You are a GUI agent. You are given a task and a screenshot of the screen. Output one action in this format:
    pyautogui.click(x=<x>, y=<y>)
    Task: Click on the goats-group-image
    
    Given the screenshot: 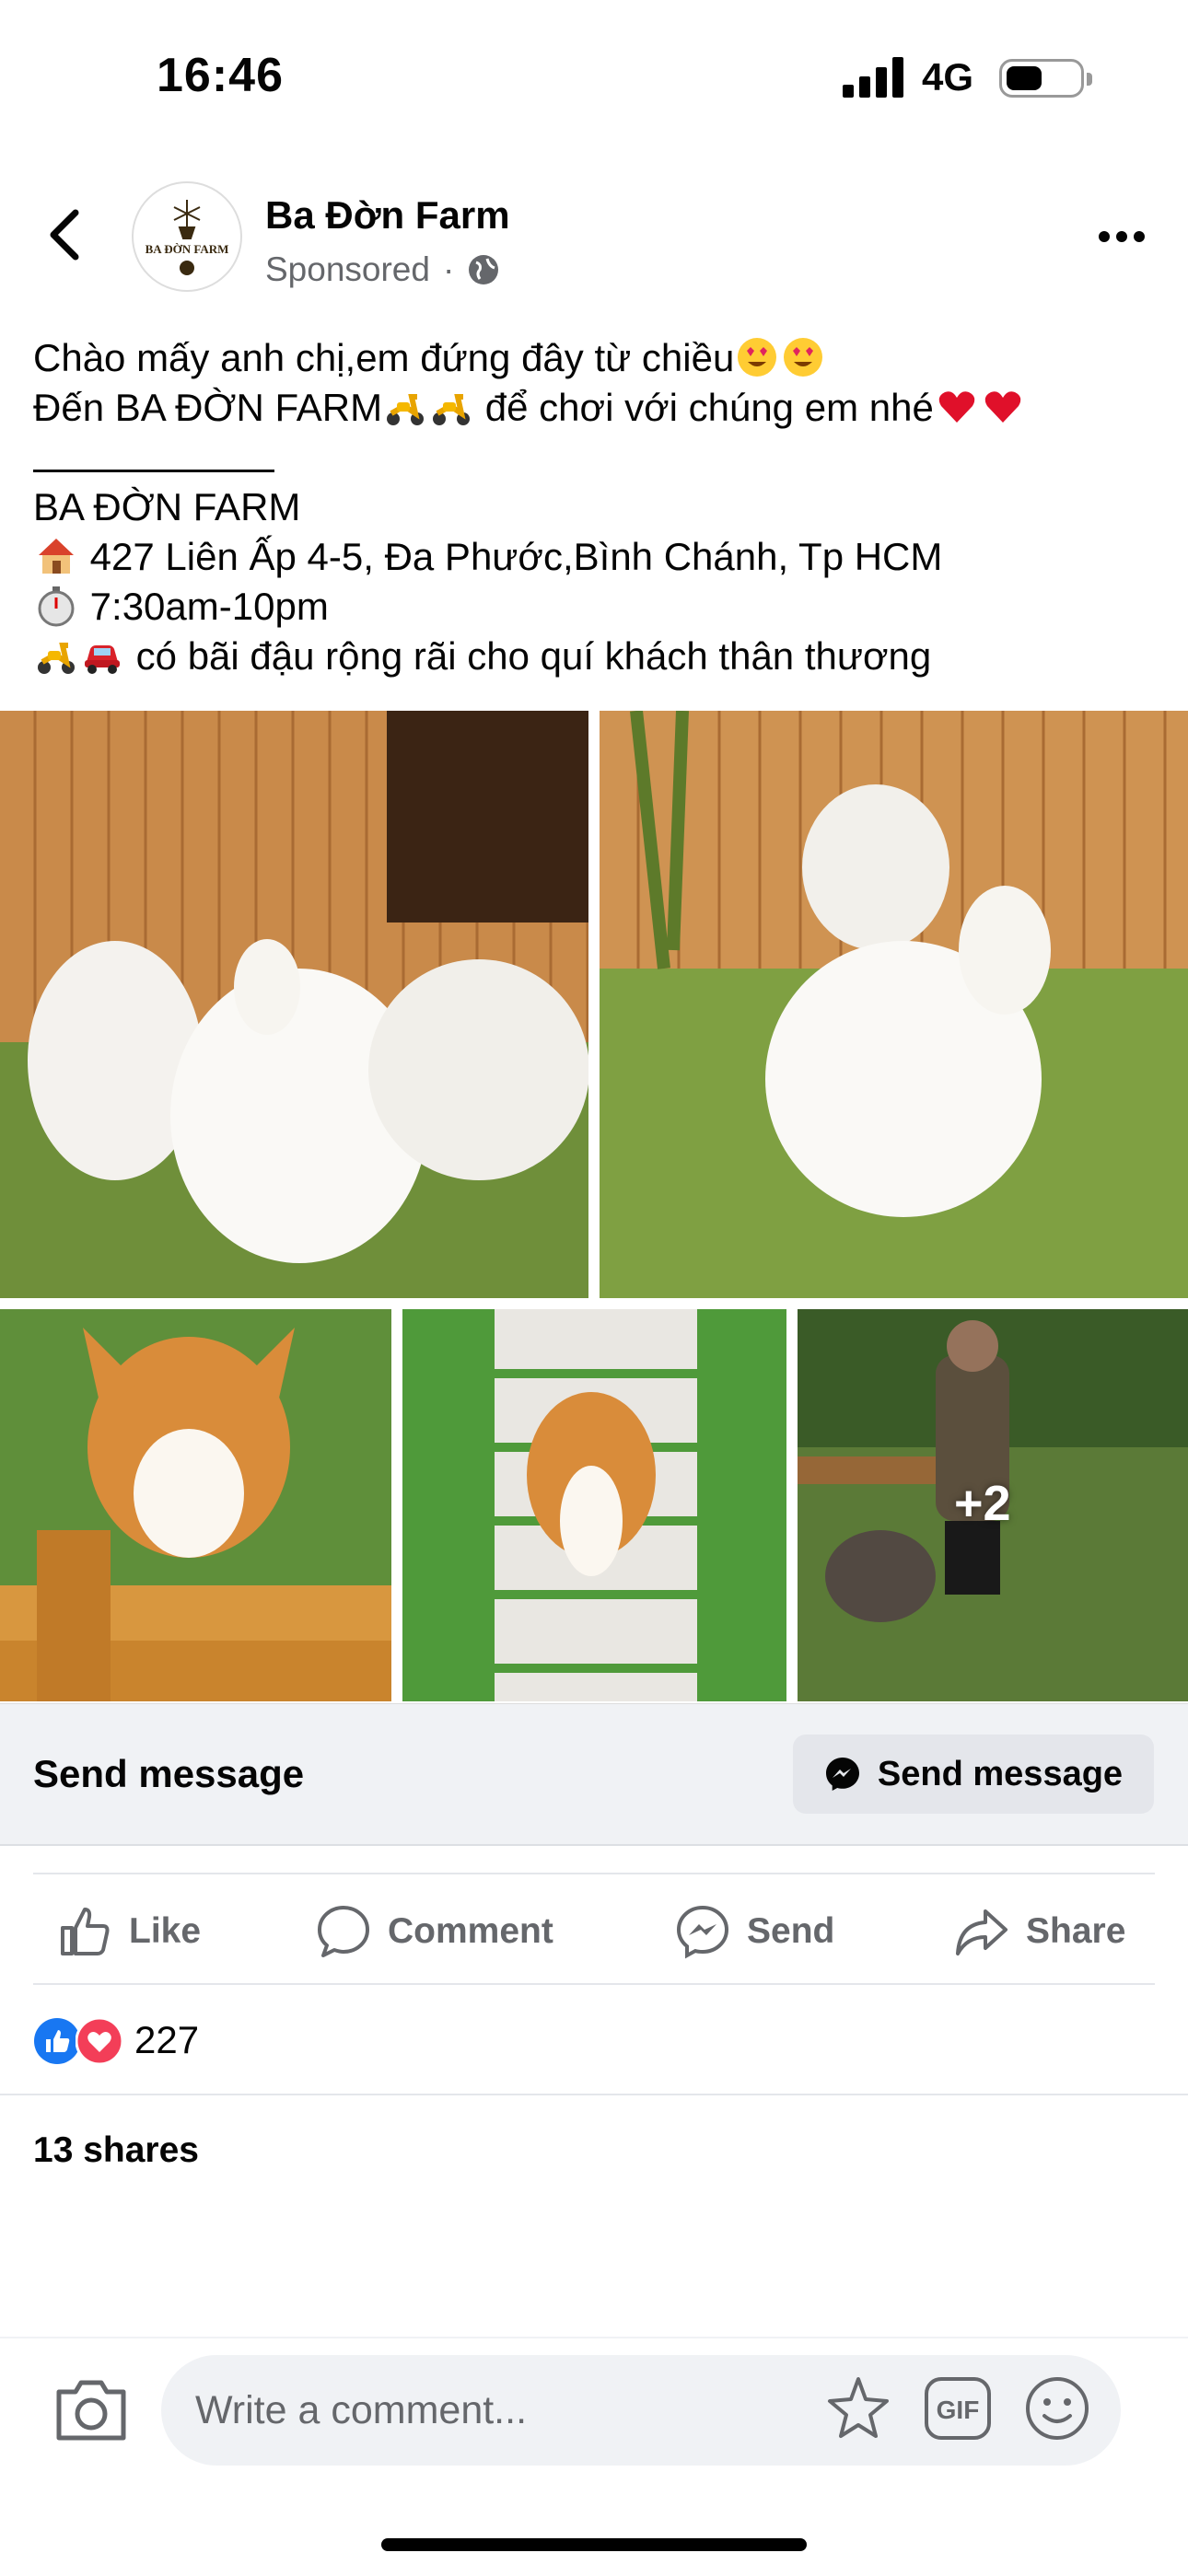 What is the action you would take?
    pyautogui.click(x=294, y=1004)
    